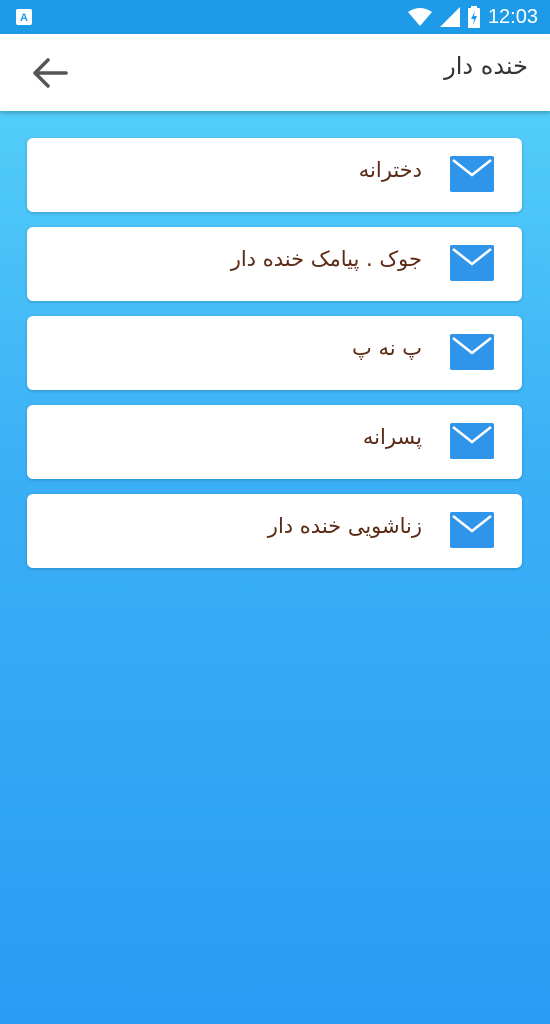  Describe the element at coordinates (344, 526) in the screenshot. I see `category-label: زناشویی خنده دار` at that location.